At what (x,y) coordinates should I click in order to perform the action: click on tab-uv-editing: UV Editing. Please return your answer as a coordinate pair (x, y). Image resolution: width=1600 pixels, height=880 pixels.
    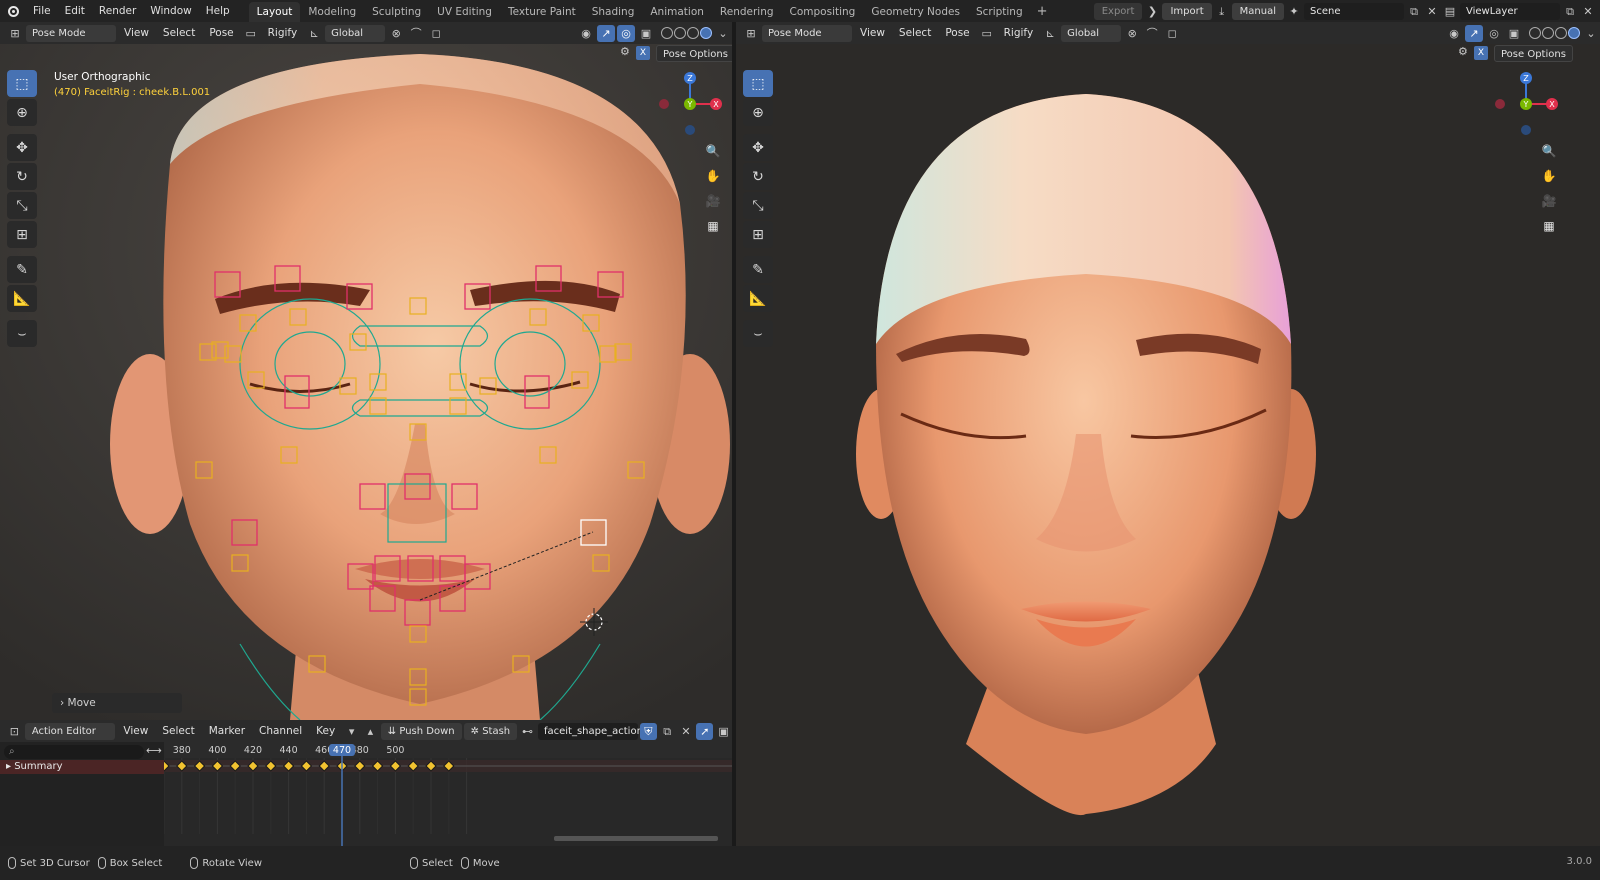
    Looking at the image, I should click on (464, 12).